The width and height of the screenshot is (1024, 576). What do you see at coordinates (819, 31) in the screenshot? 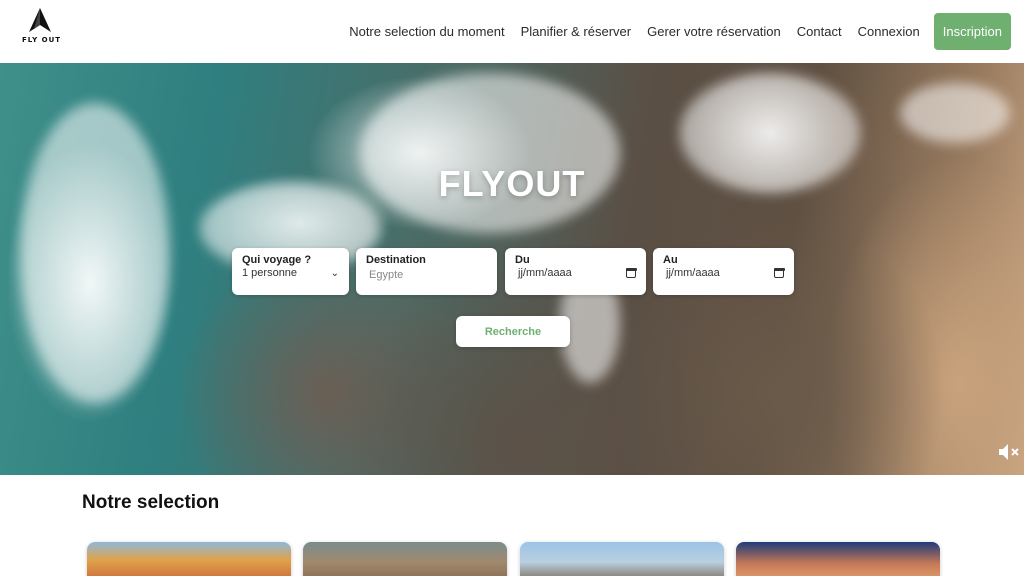
I see `nav-link-contact: Contact` at bounding box center [819, 31].